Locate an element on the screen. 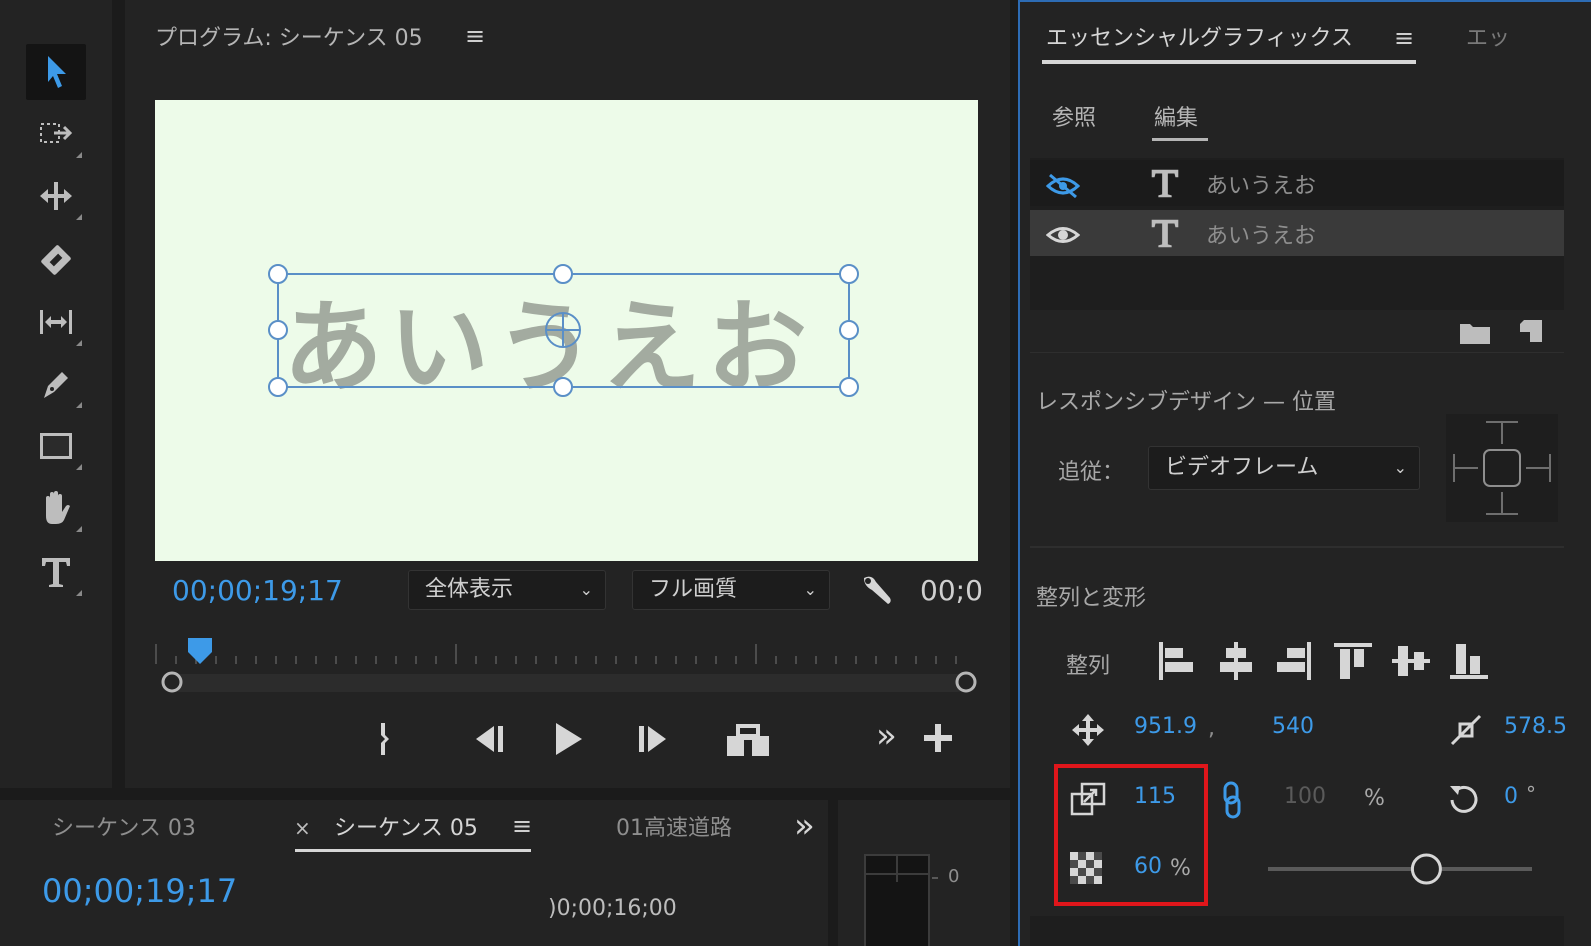  more-controls-icon: » is located at coordinates (886, 736).